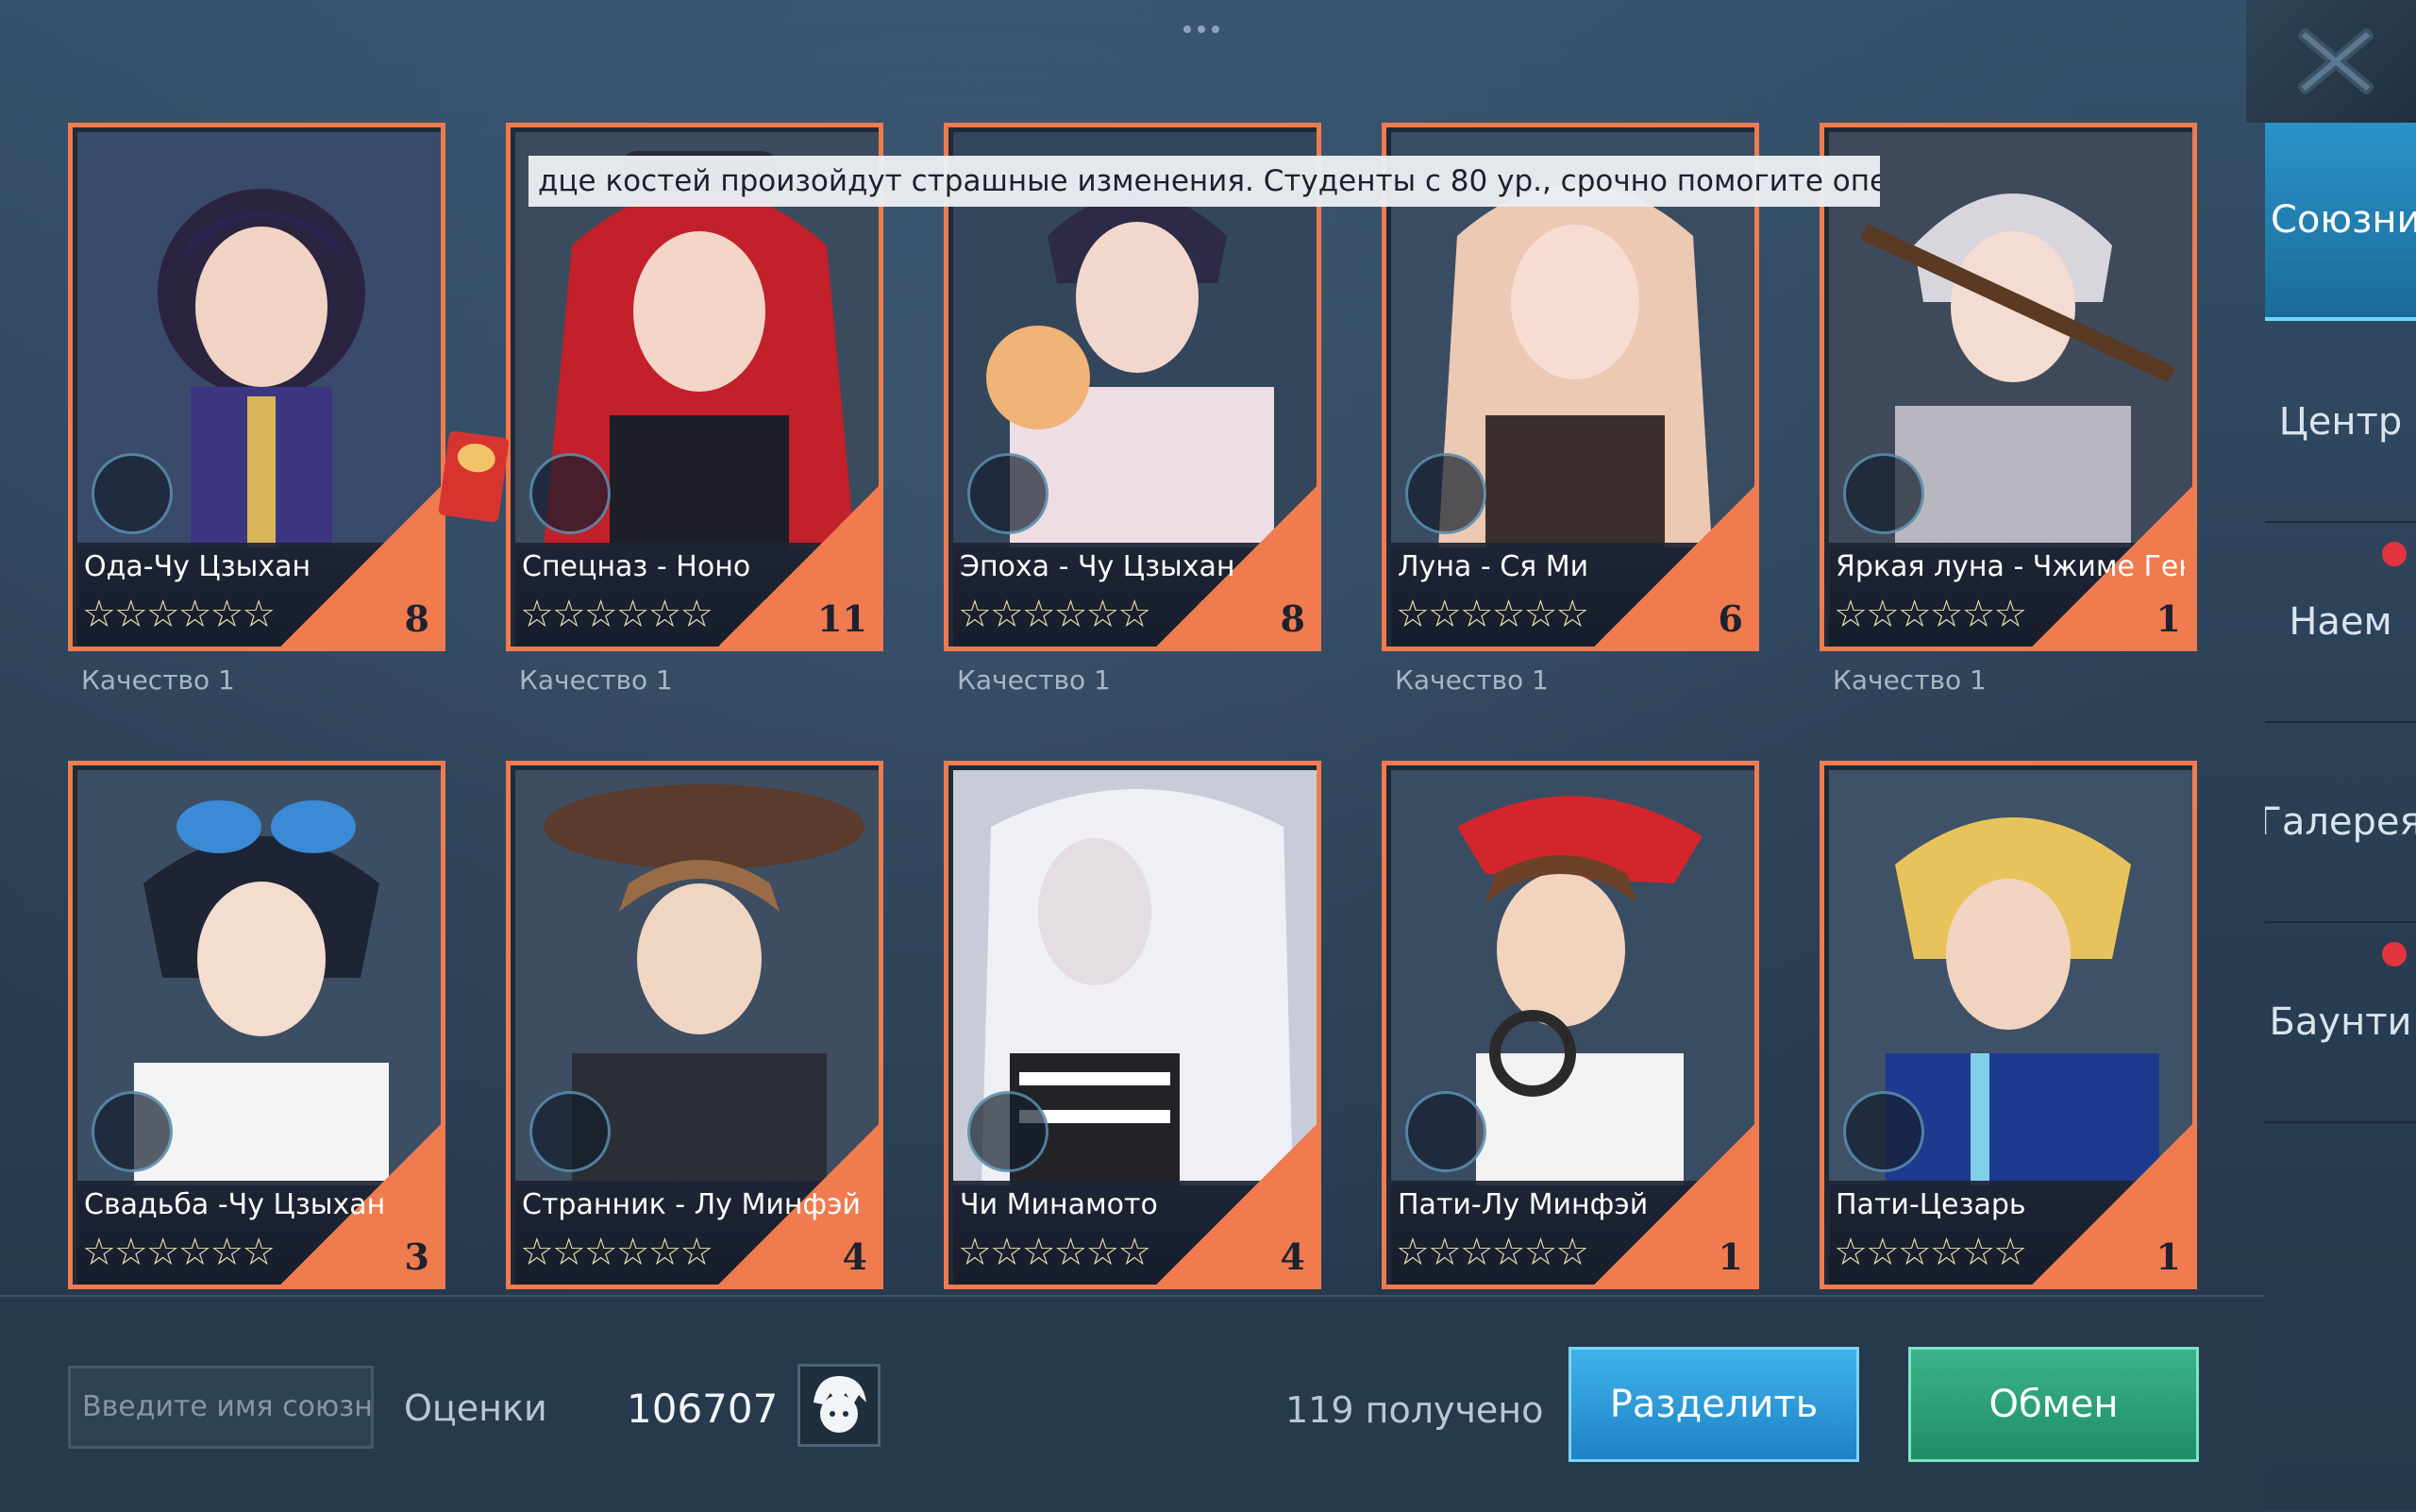  Describe the element at coordinates (1097, 566) in the screenshot. I see `card-name: Эпоха - Чу Цзыхан` at that location.